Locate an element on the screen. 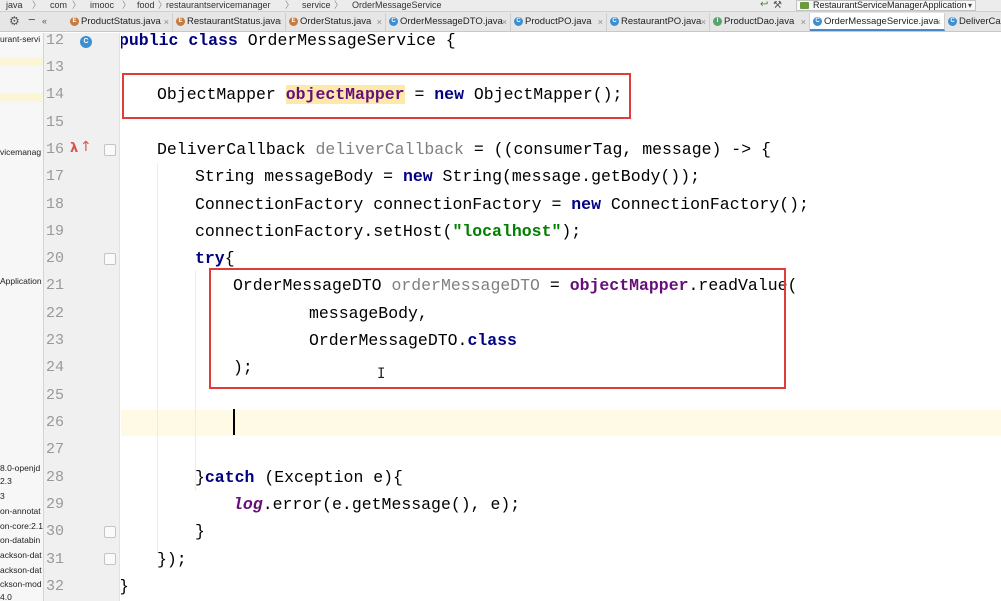 This screenshot has width=1001, height=601. breadcrumb-item: service is located at coordinates (316, 5).